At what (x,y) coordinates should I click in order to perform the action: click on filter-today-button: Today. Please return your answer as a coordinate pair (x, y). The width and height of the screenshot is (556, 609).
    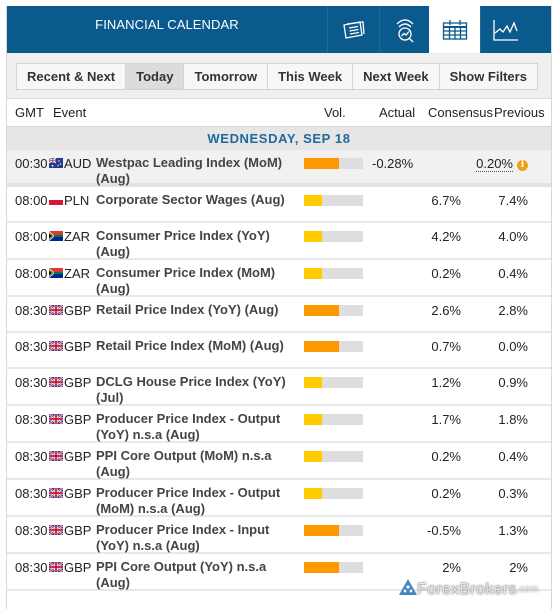
    Looking at the image, I should click on (155, 76).